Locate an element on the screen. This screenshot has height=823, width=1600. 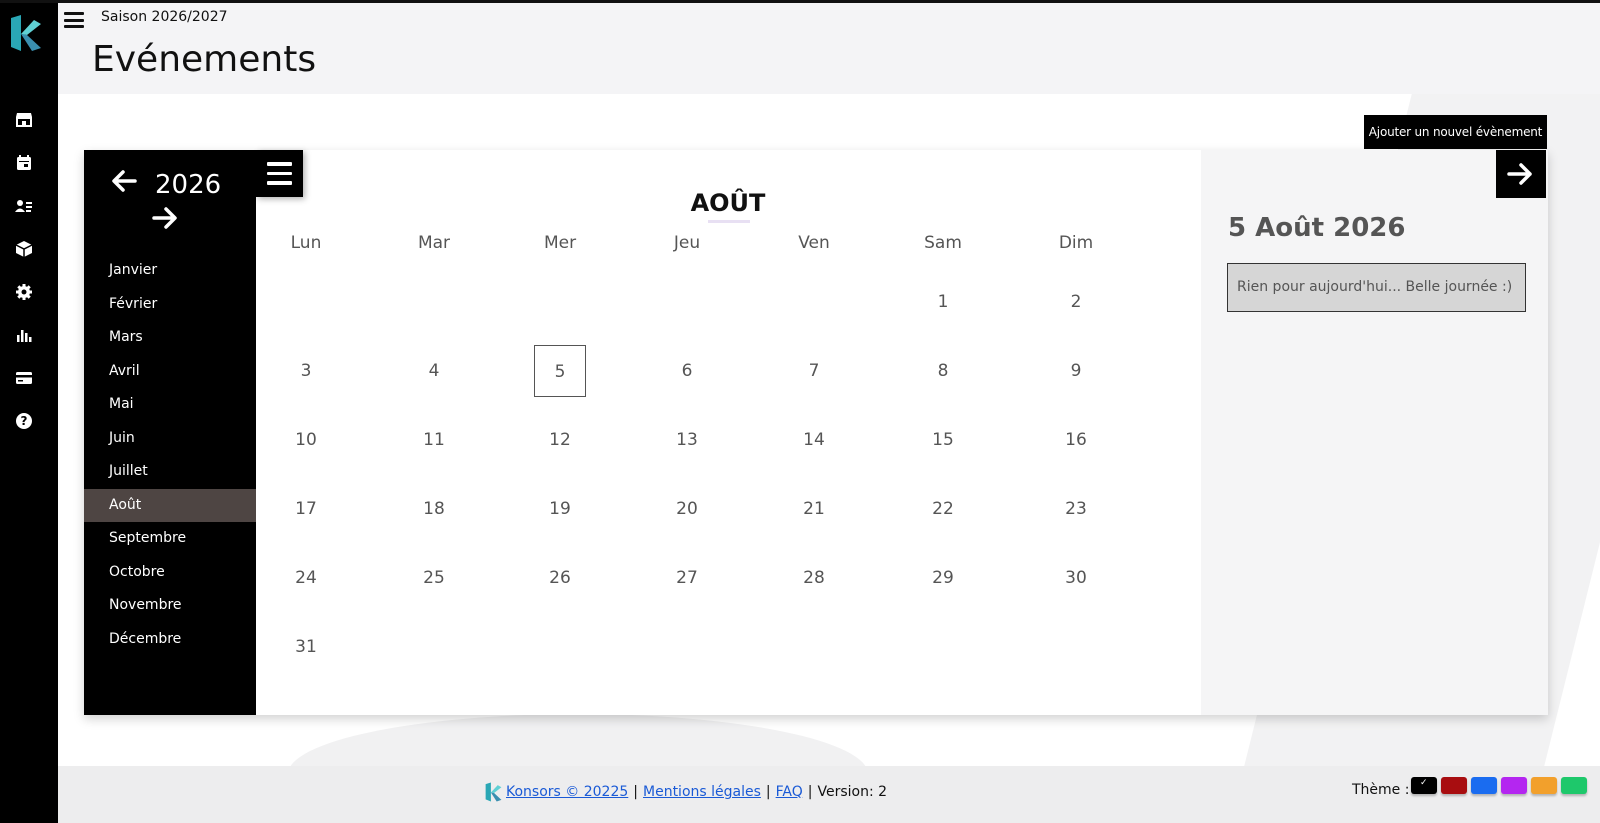
box-icon is located at coordinates (24, 249).